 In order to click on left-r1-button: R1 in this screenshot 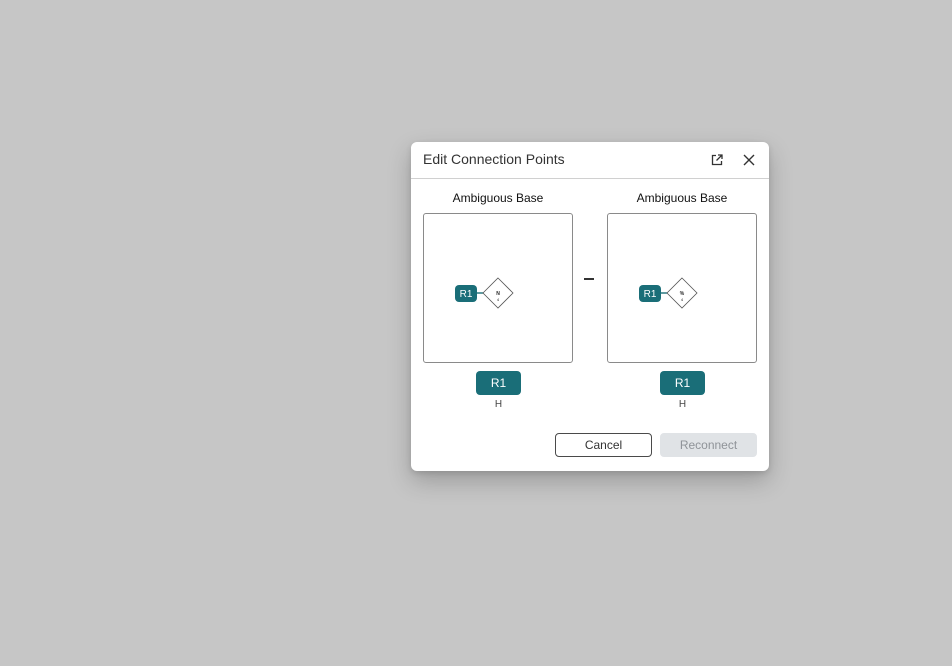, I will do `click(498, 383)`.